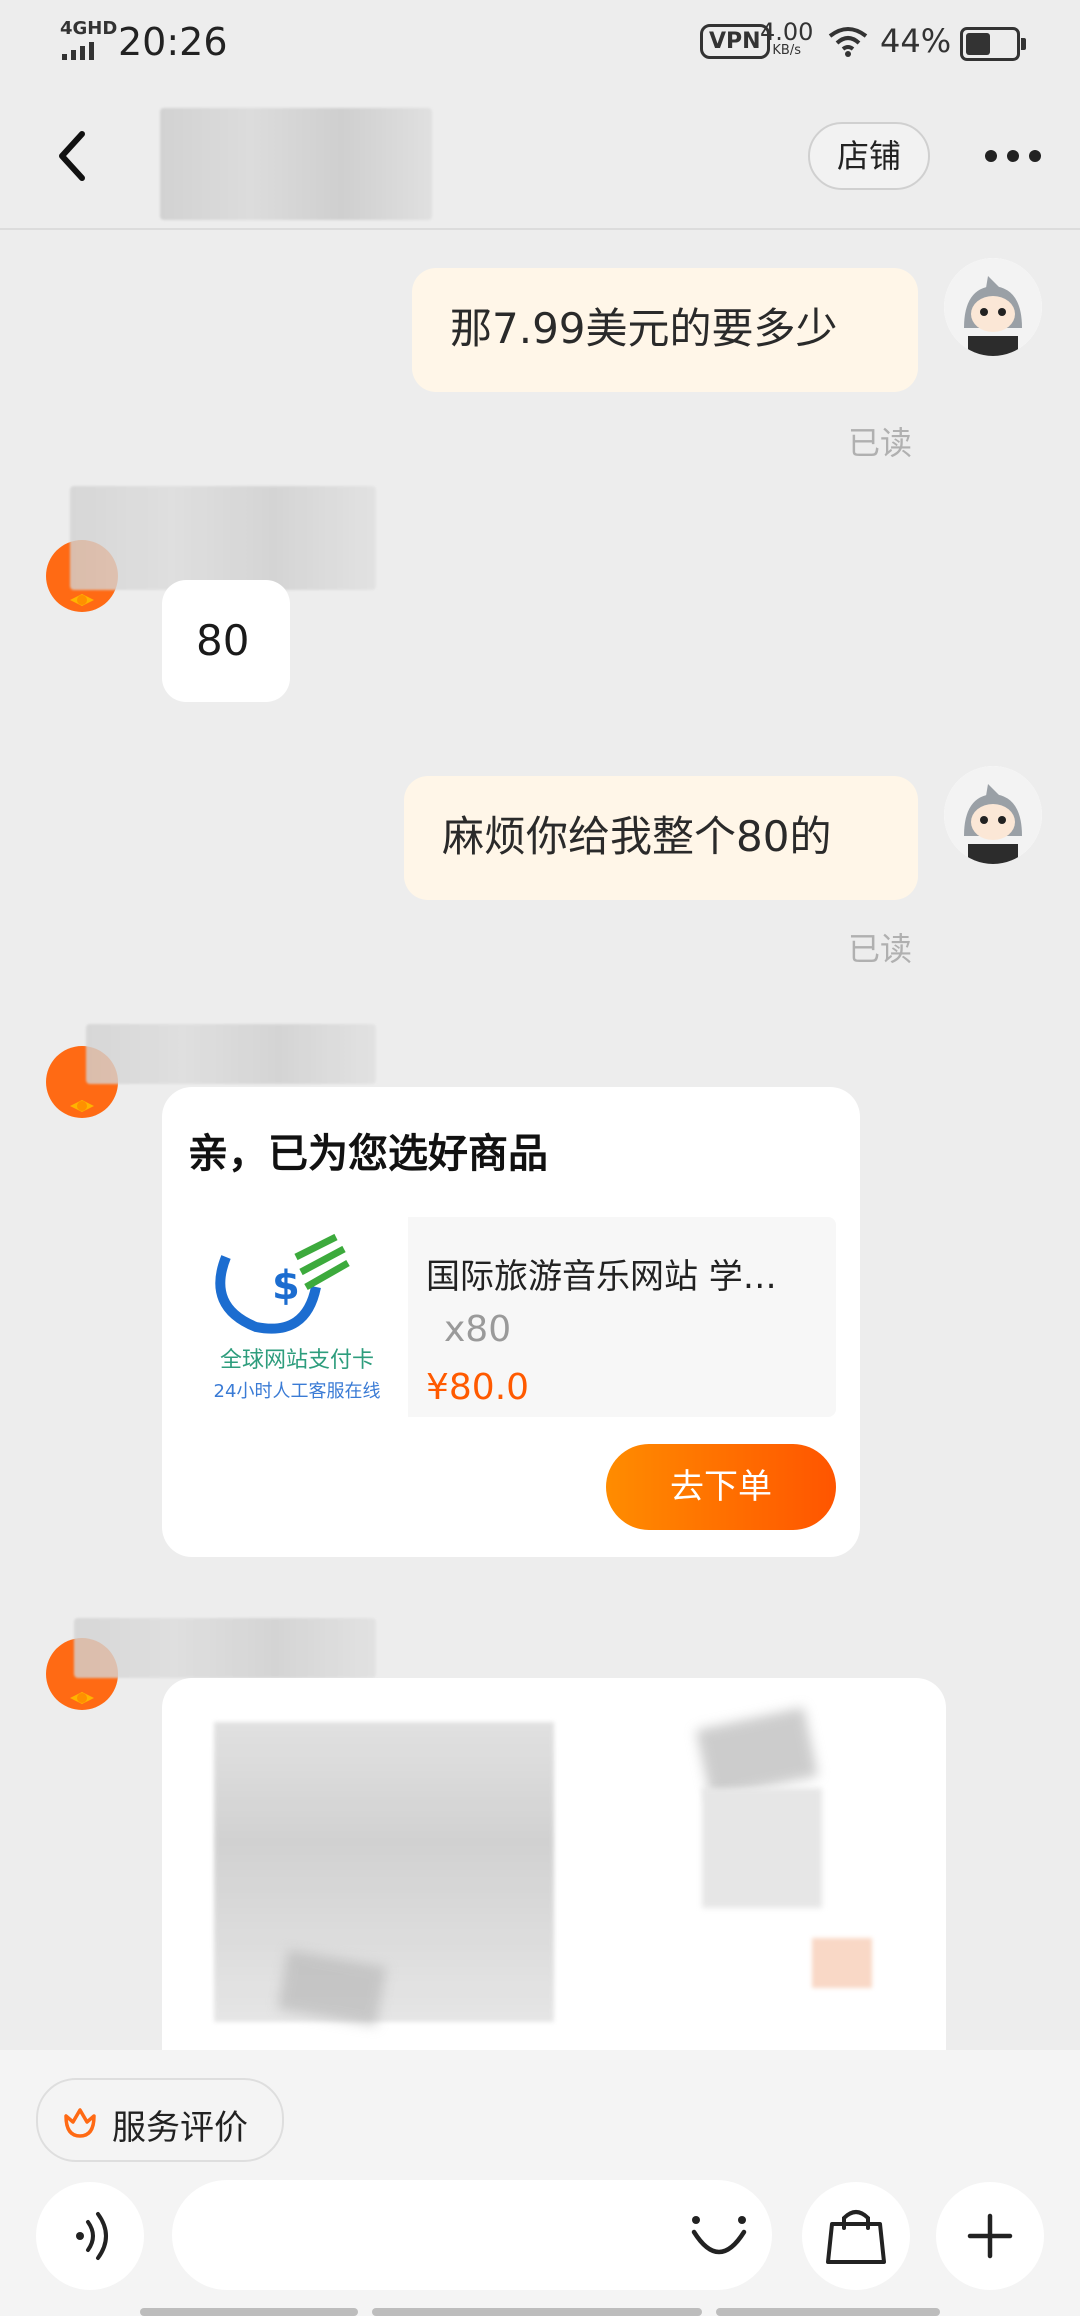 The height and width of the screenshot is (2316, 1080). Describe the element at coordinates (478, 1387) in the screenshot. I see `product-price: ¥80.0` at that location.